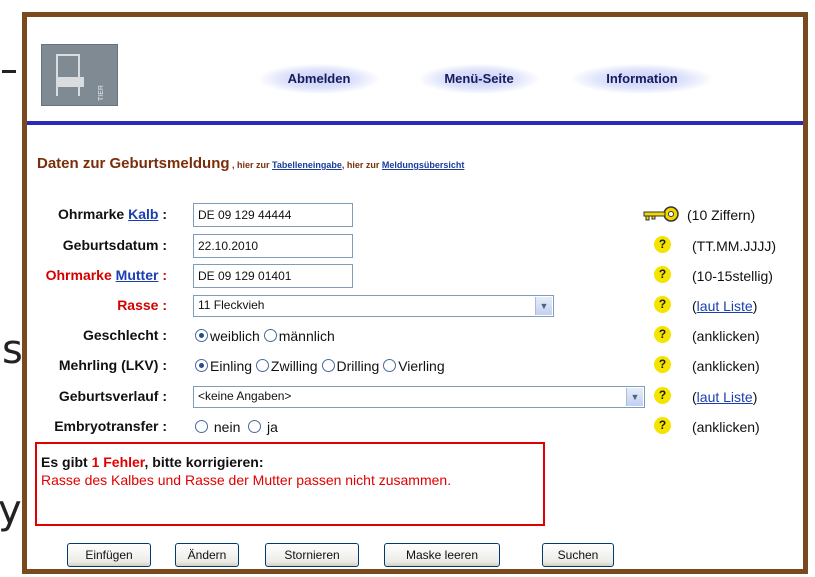 This screenshot has height=577, width=815. Describe the element at coordinates (421, 366) in the screenshot. I see `radio-label: Vierling` at that location.